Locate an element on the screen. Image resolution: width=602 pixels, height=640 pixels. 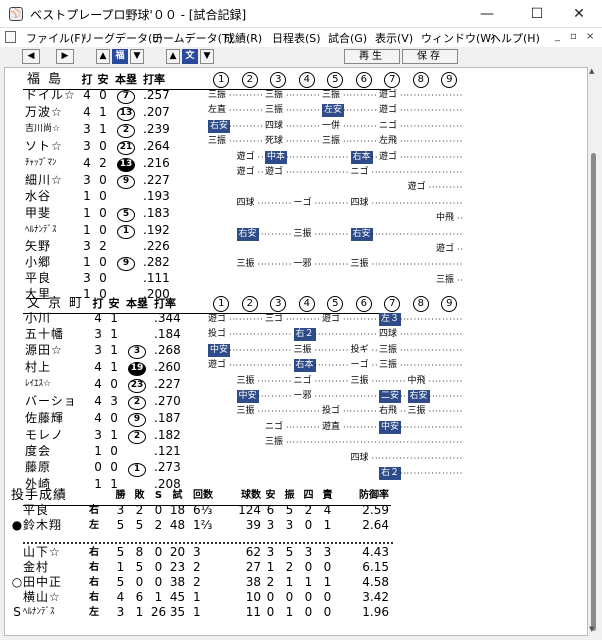
pitcher-name: 鈴木翔 is located at coordinates (50, 525).